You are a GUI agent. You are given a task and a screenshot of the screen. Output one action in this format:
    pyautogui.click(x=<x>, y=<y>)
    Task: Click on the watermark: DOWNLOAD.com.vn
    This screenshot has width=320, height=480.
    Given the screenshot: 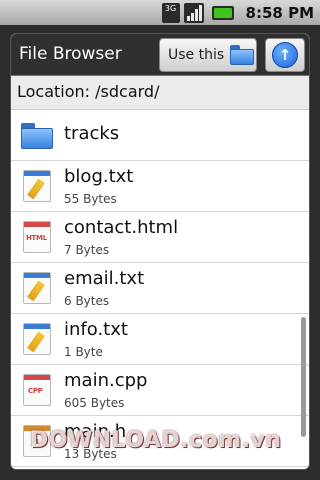 What is the action you would take?
    pyautogui.click(x=156, y=440)
    